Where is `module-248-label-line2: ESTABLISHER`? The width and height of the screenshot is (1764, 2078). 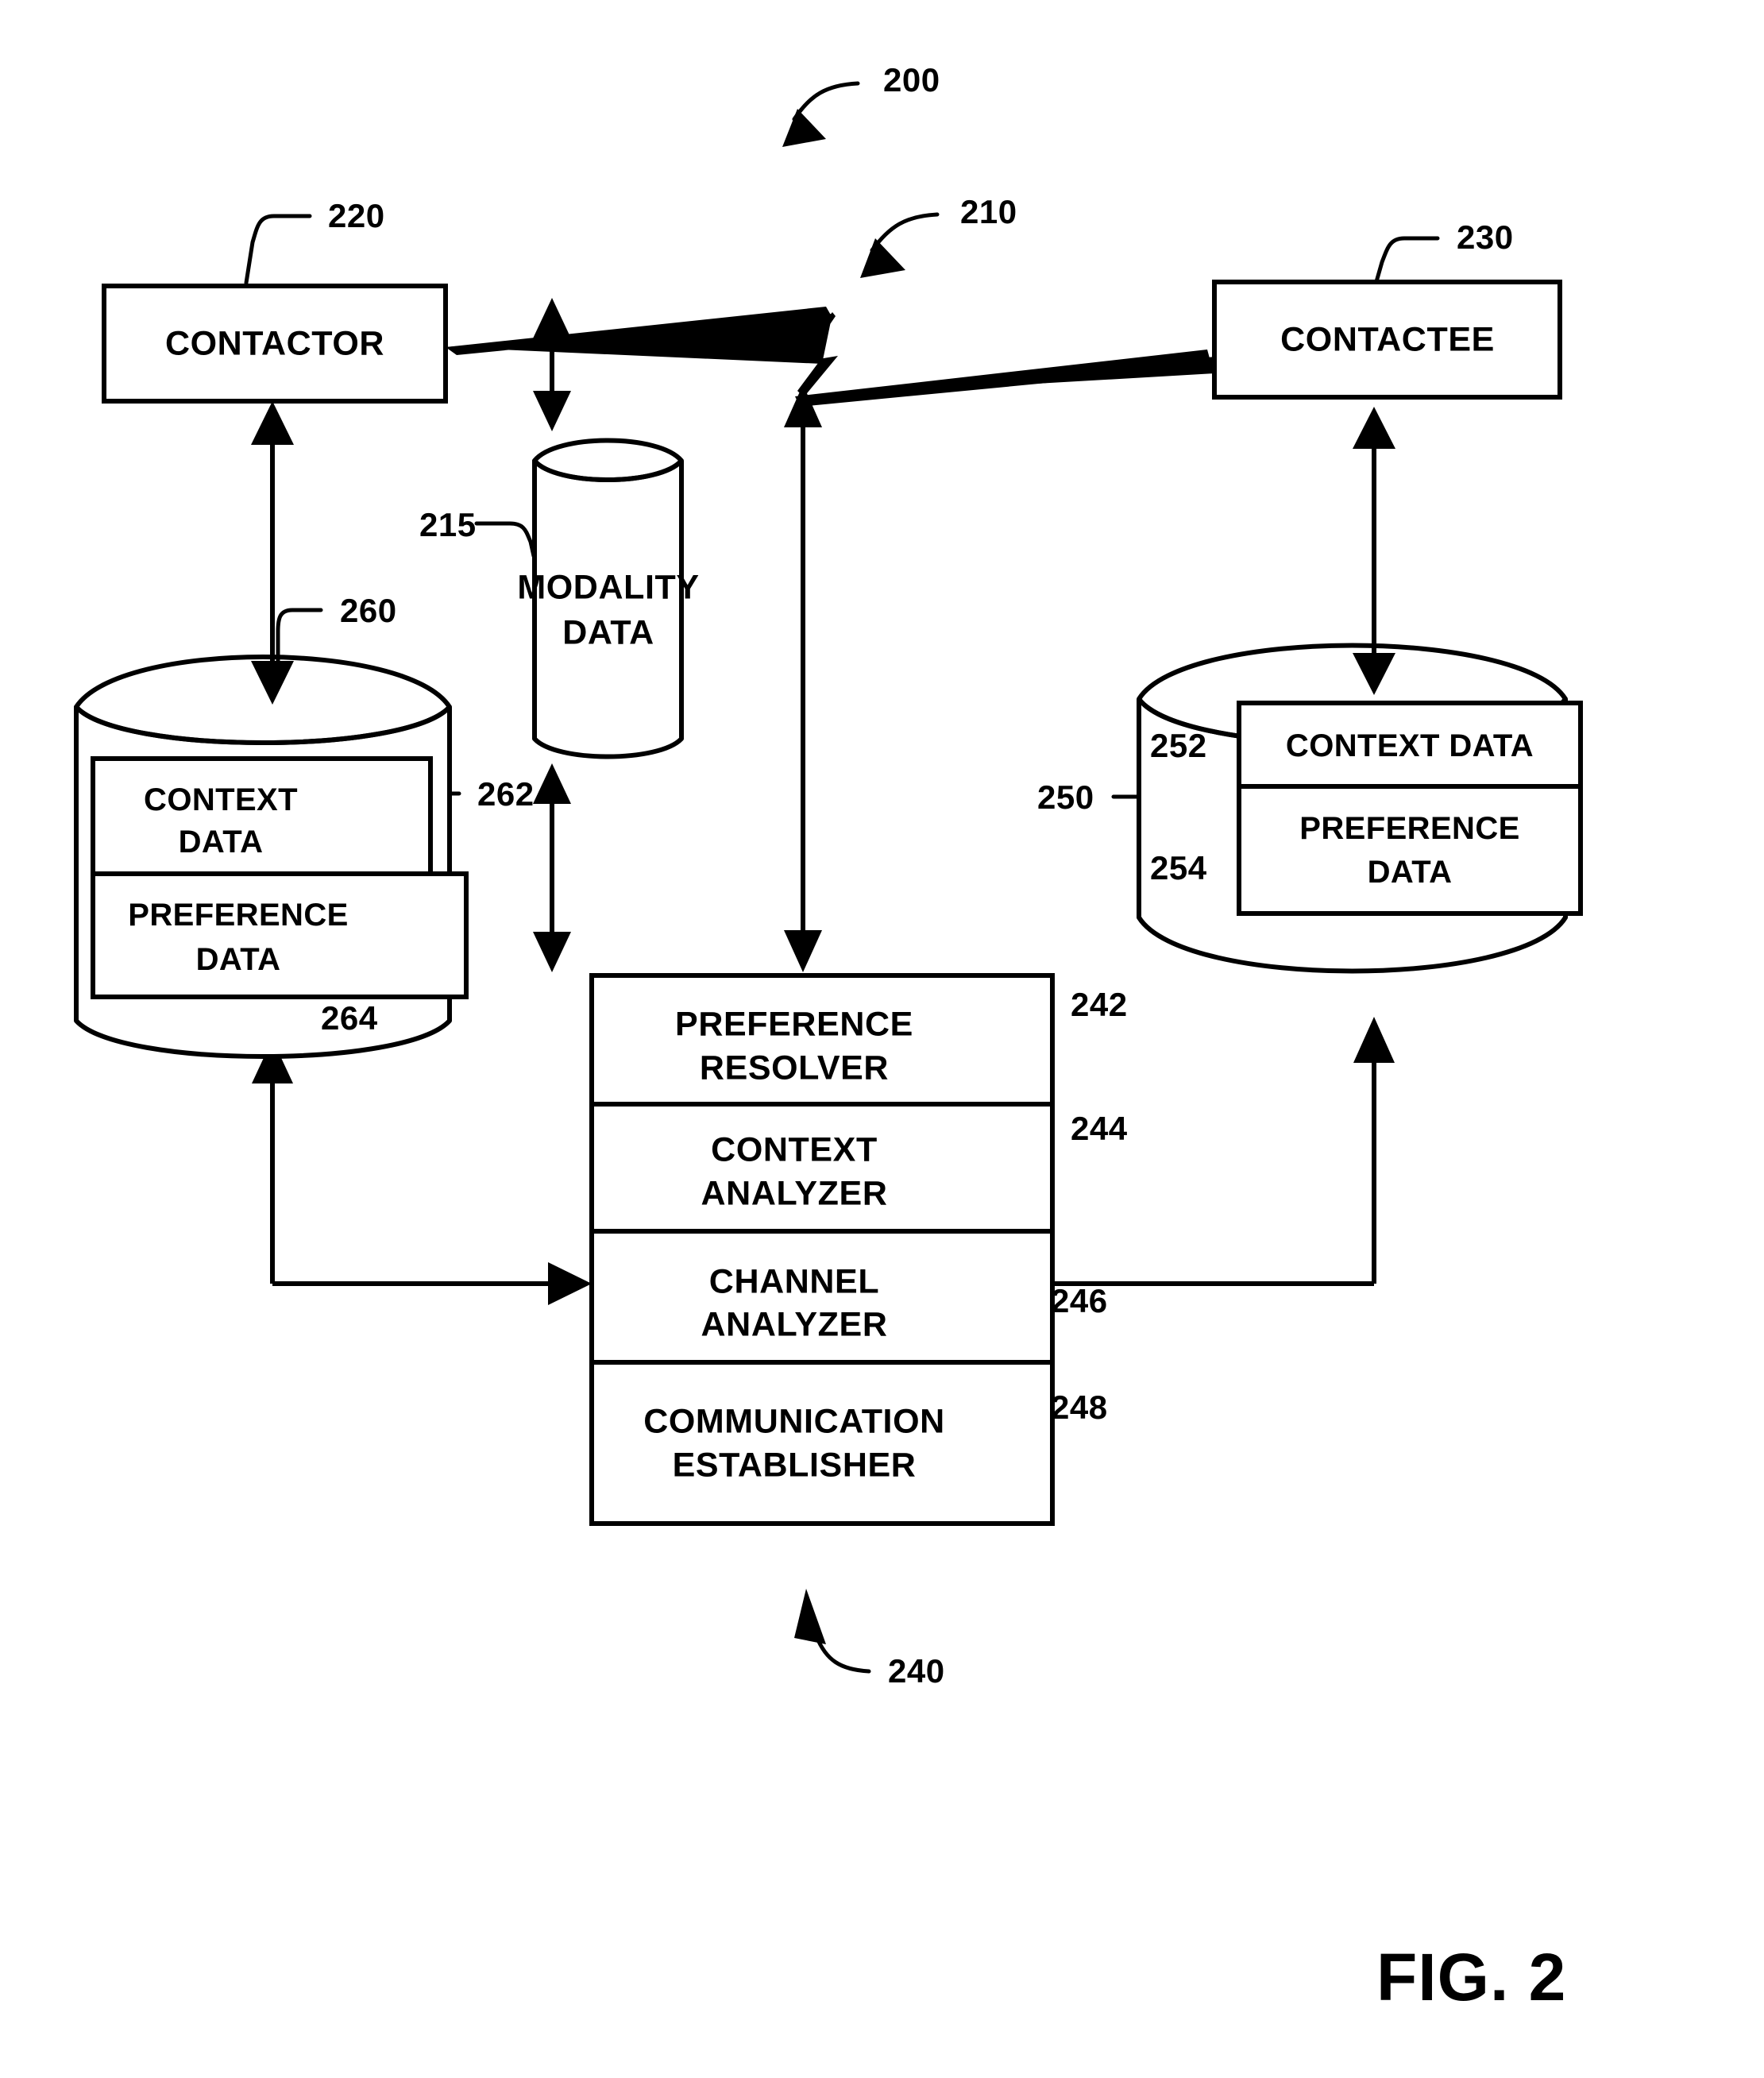 module-248-label-line2: ESTABLISHER is located at coordinates (794, 1466).